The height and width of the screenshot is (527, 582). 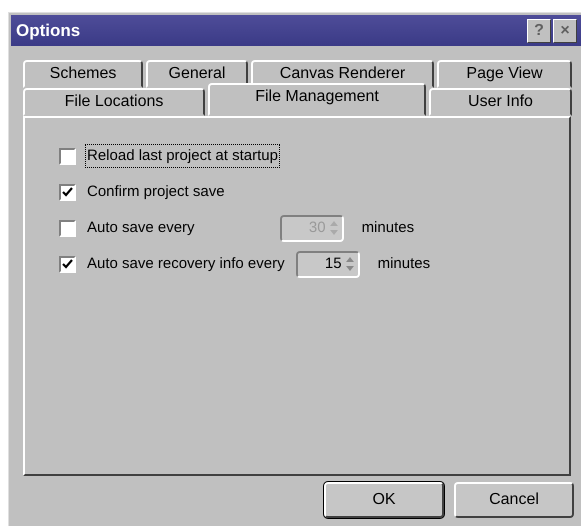 What do you see at coordinates (514, 500) in the screenshot?
I see `cancel-button: Cancel` at bounding box center [514, 500].